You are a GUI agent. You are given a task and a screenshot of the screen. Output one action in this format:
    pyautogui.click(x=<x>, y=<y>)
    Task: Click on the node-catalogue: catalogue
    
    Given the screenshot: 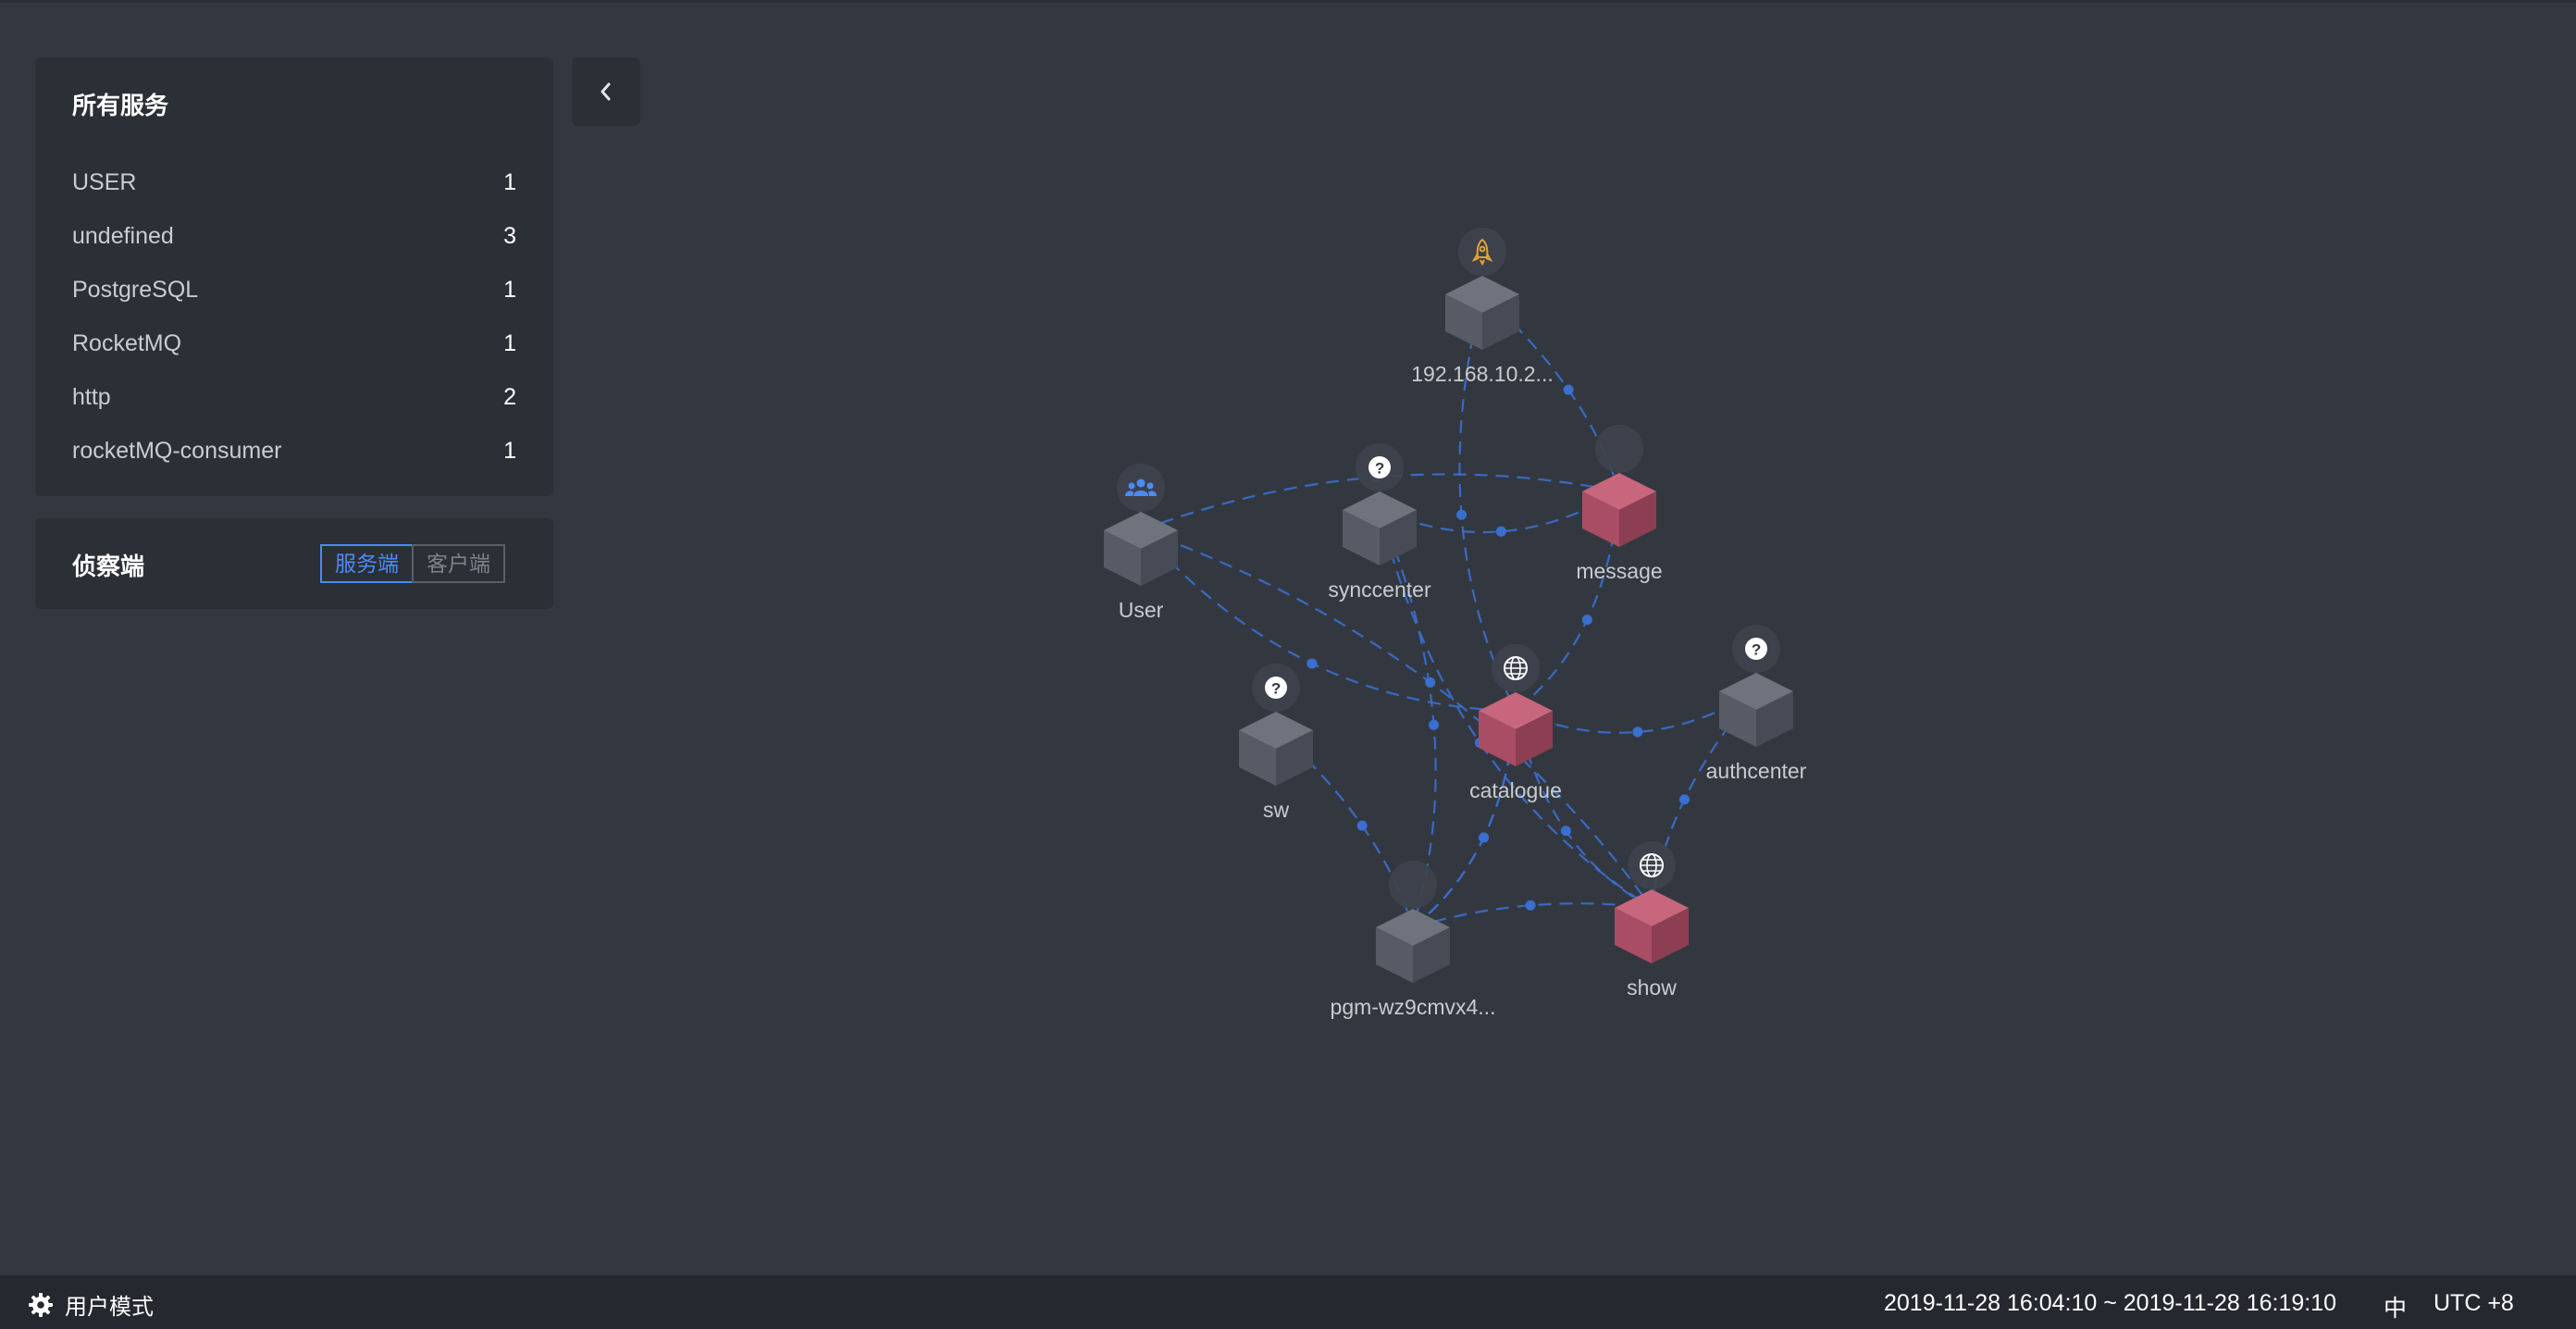 What is the action you would take?
    pyautogui.click(x=1515, y=723)
    